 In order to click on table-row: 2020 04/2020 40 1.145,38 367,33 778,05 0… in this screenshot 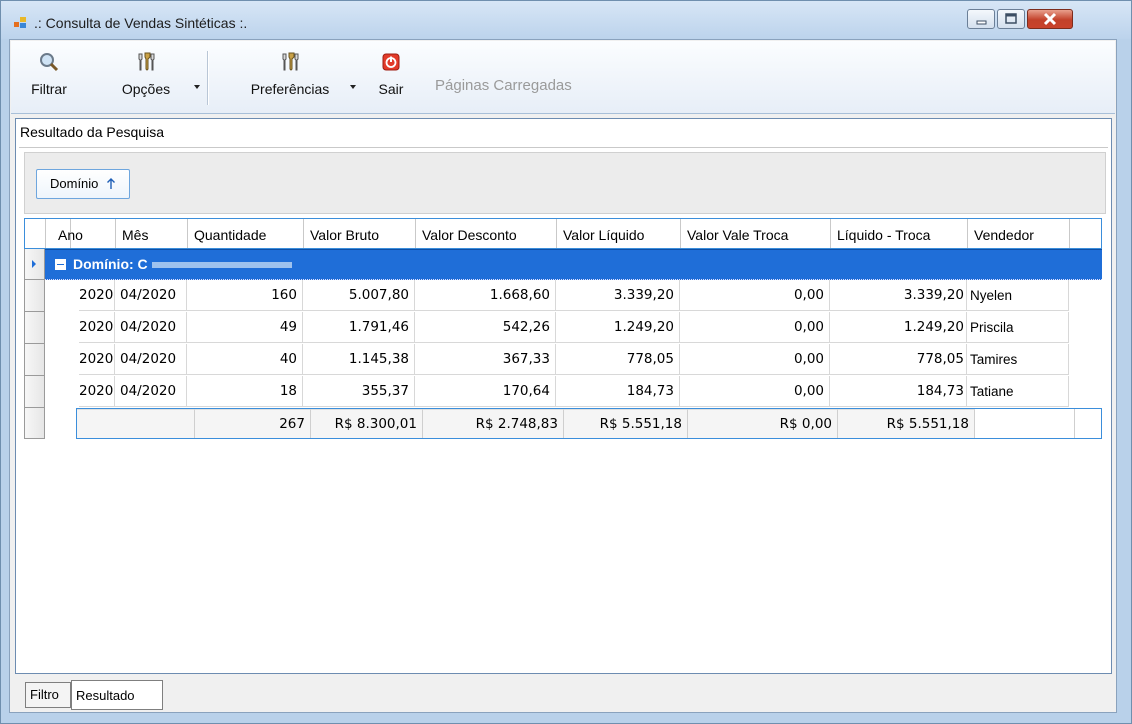, I will do `click(590, 359)`.